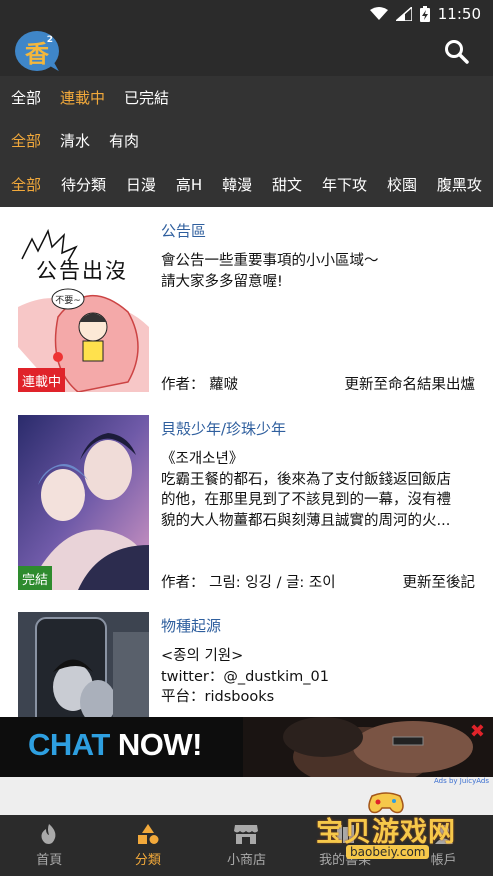 This screenshot has width=493, height=876. I want to click on store-icon, so click(246, 834).